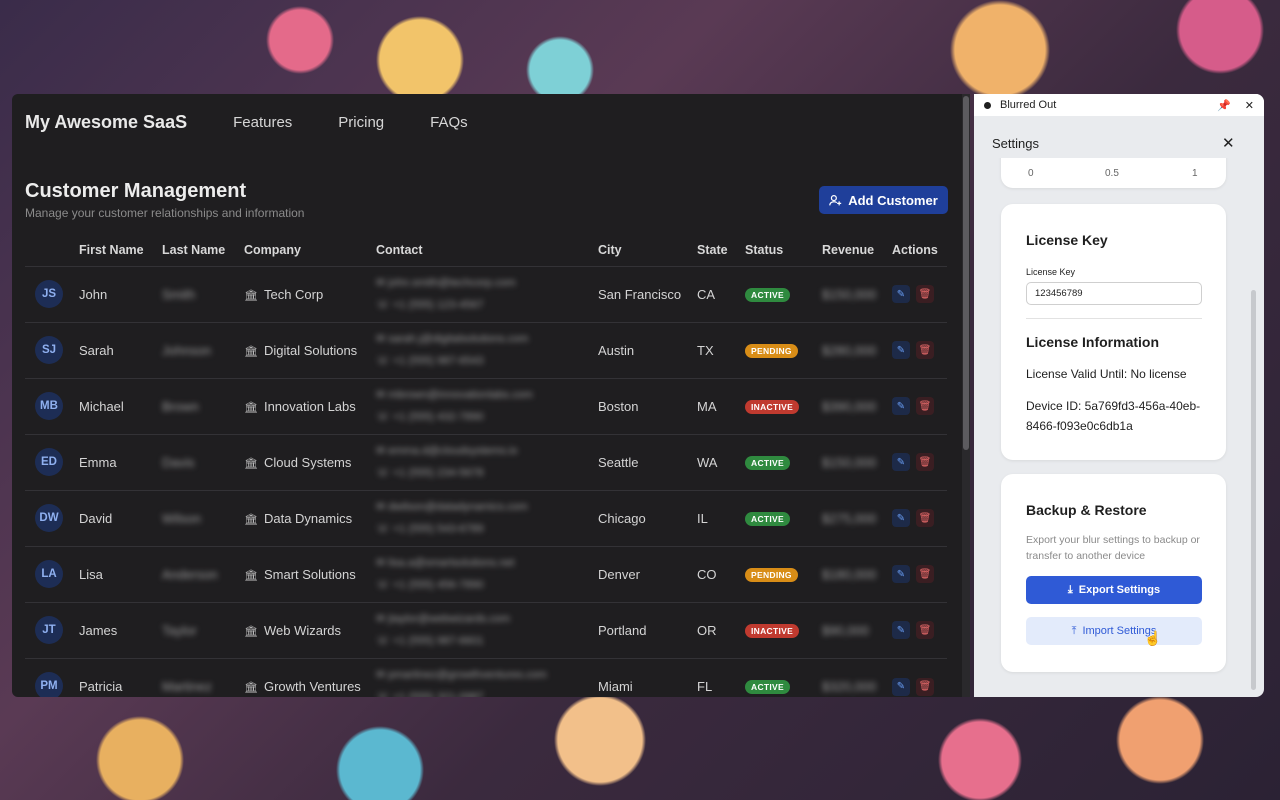 The width and height of the screenshot is (1280, 800). Describe the element at coordinates (835, 199) in the screenshot. I see `add-user-icon` at that location.